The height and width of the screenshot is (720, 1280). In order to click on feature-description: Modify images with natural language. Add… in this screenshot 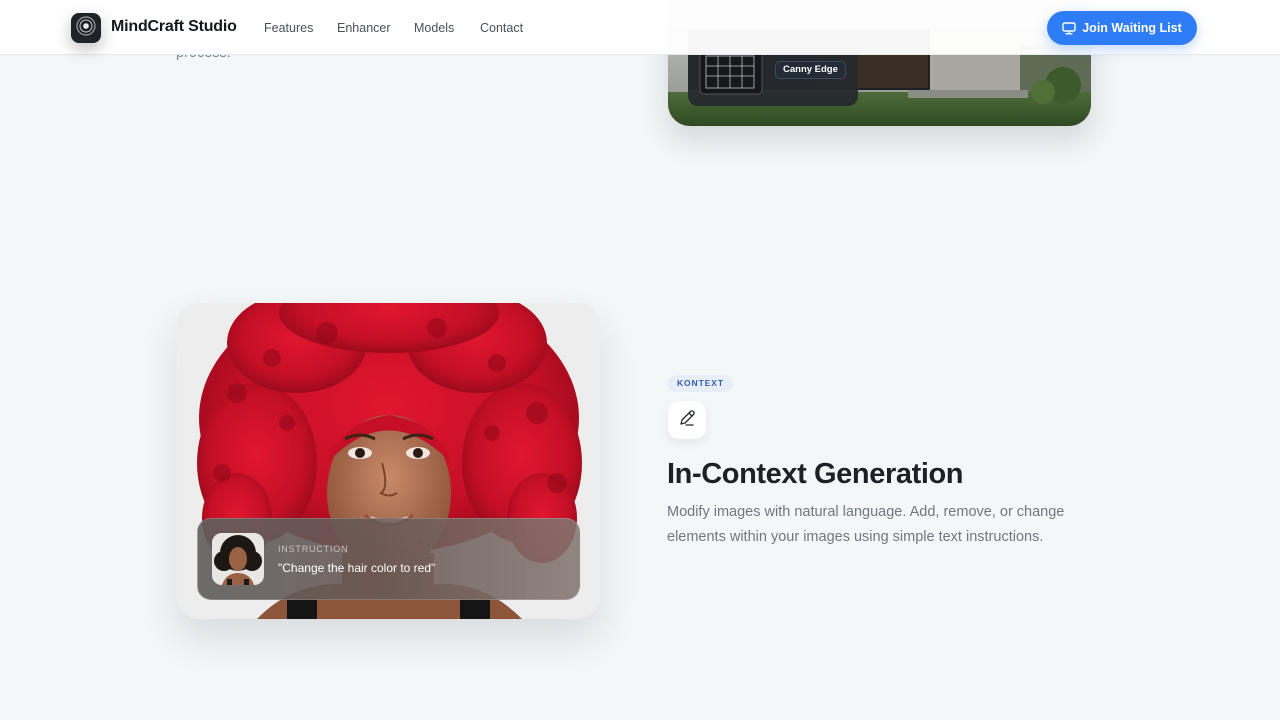, I will do `click(866, 524)`.